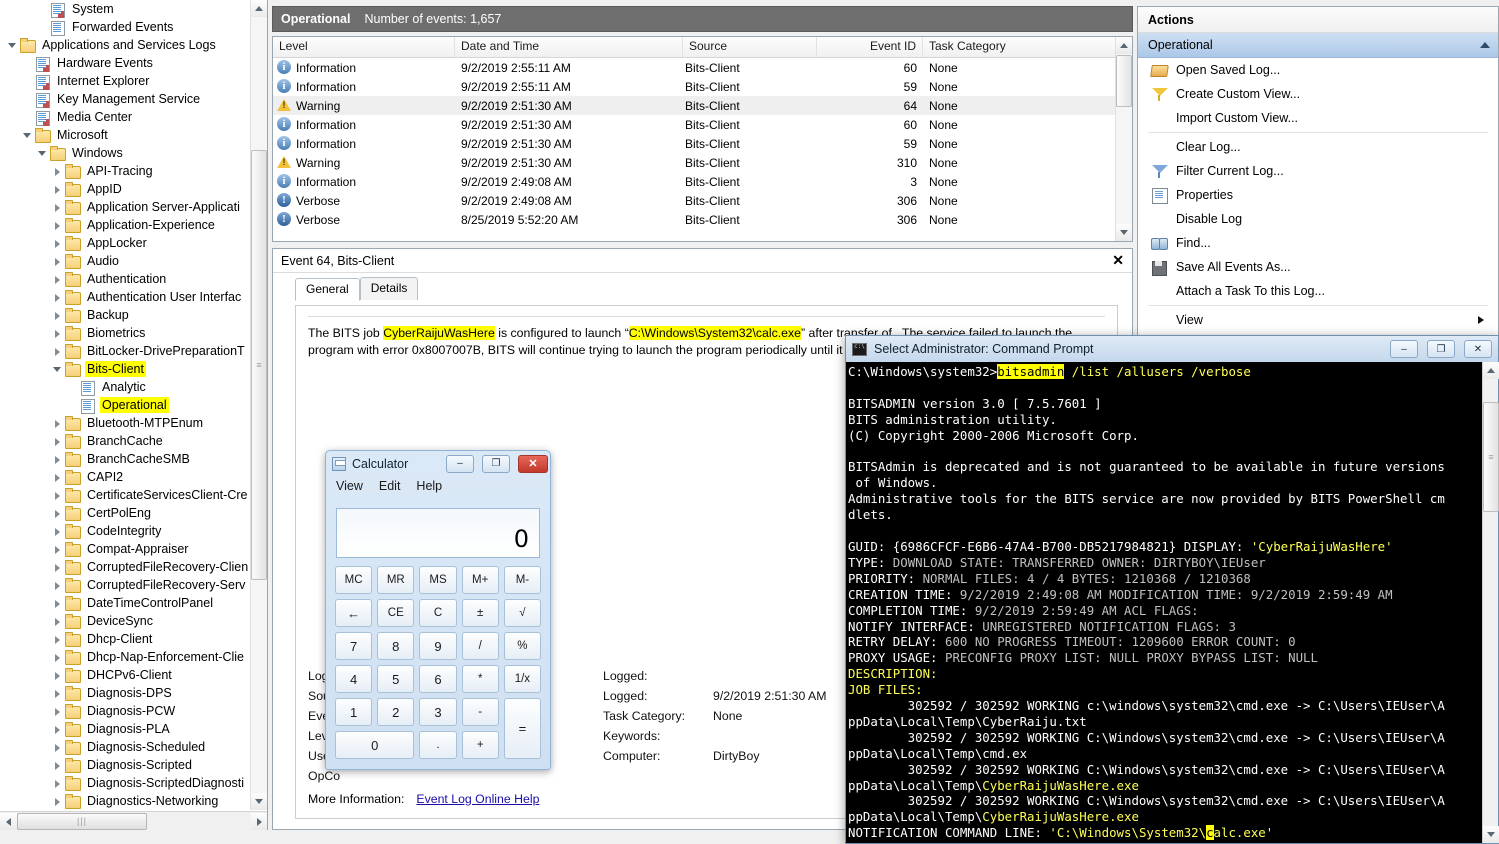  I want to click on column-header-level: Level, so click(364, 47).